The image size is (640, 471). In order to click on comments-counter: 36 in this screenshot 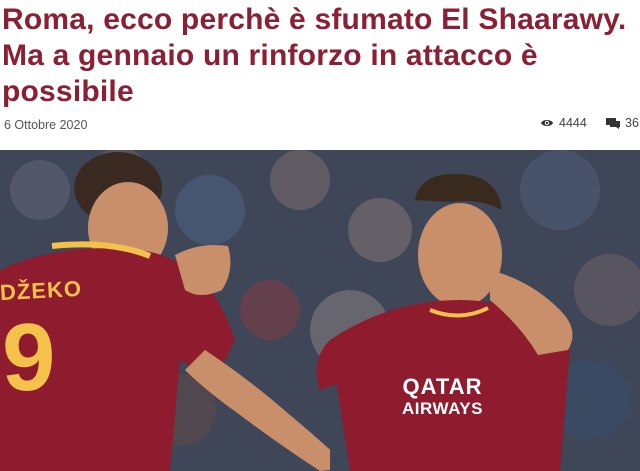, I will do `click(622, 123)`.